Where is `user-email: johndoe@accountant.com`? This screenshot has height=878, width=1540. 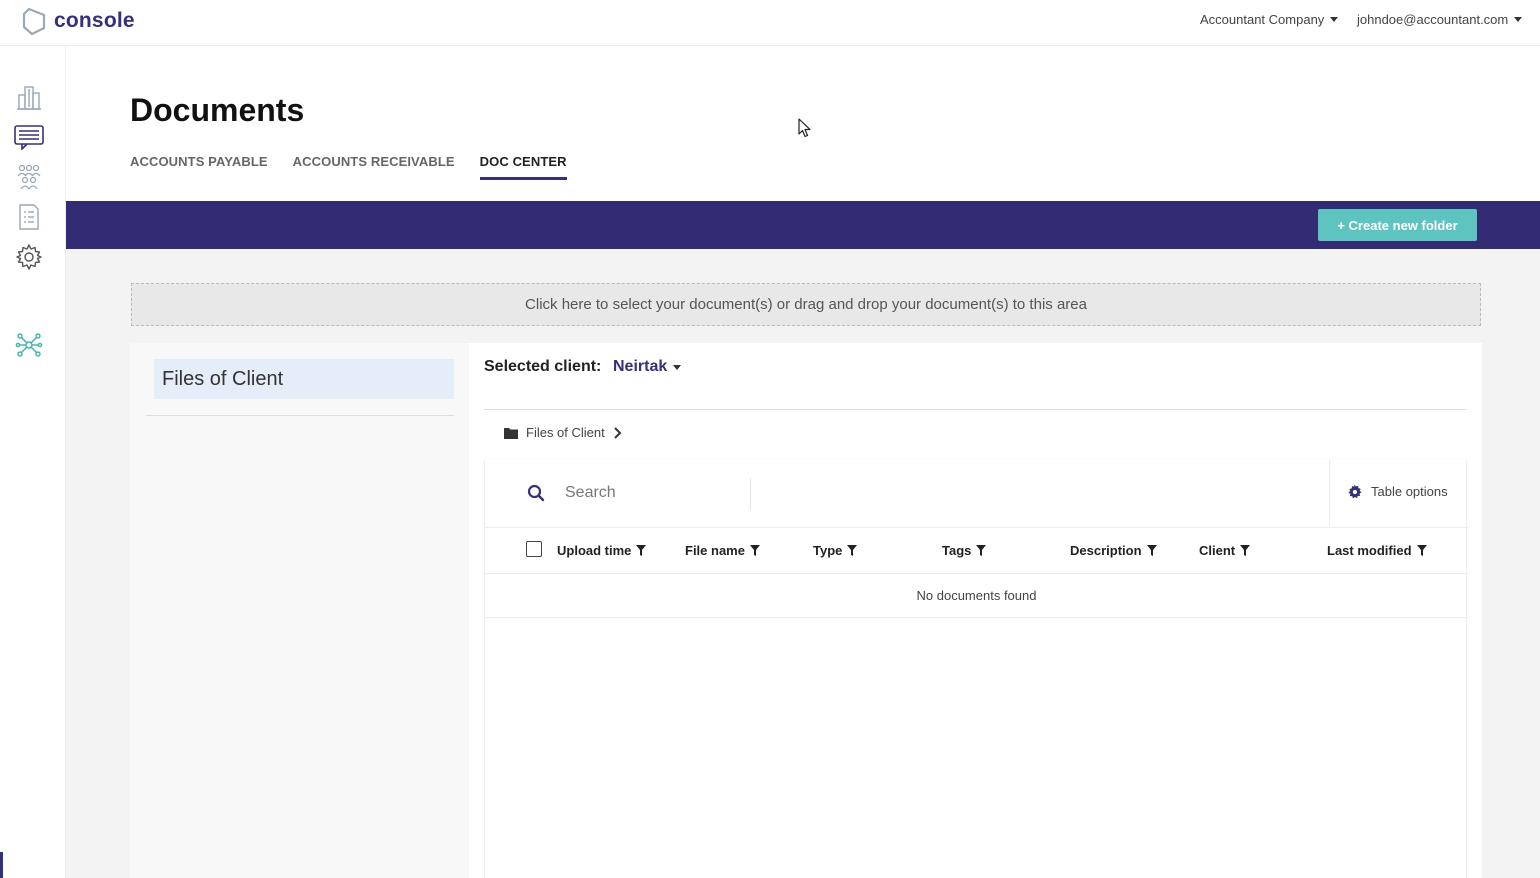 user-email: johndoe@accountant.com is located at coordinates (1433, 19).